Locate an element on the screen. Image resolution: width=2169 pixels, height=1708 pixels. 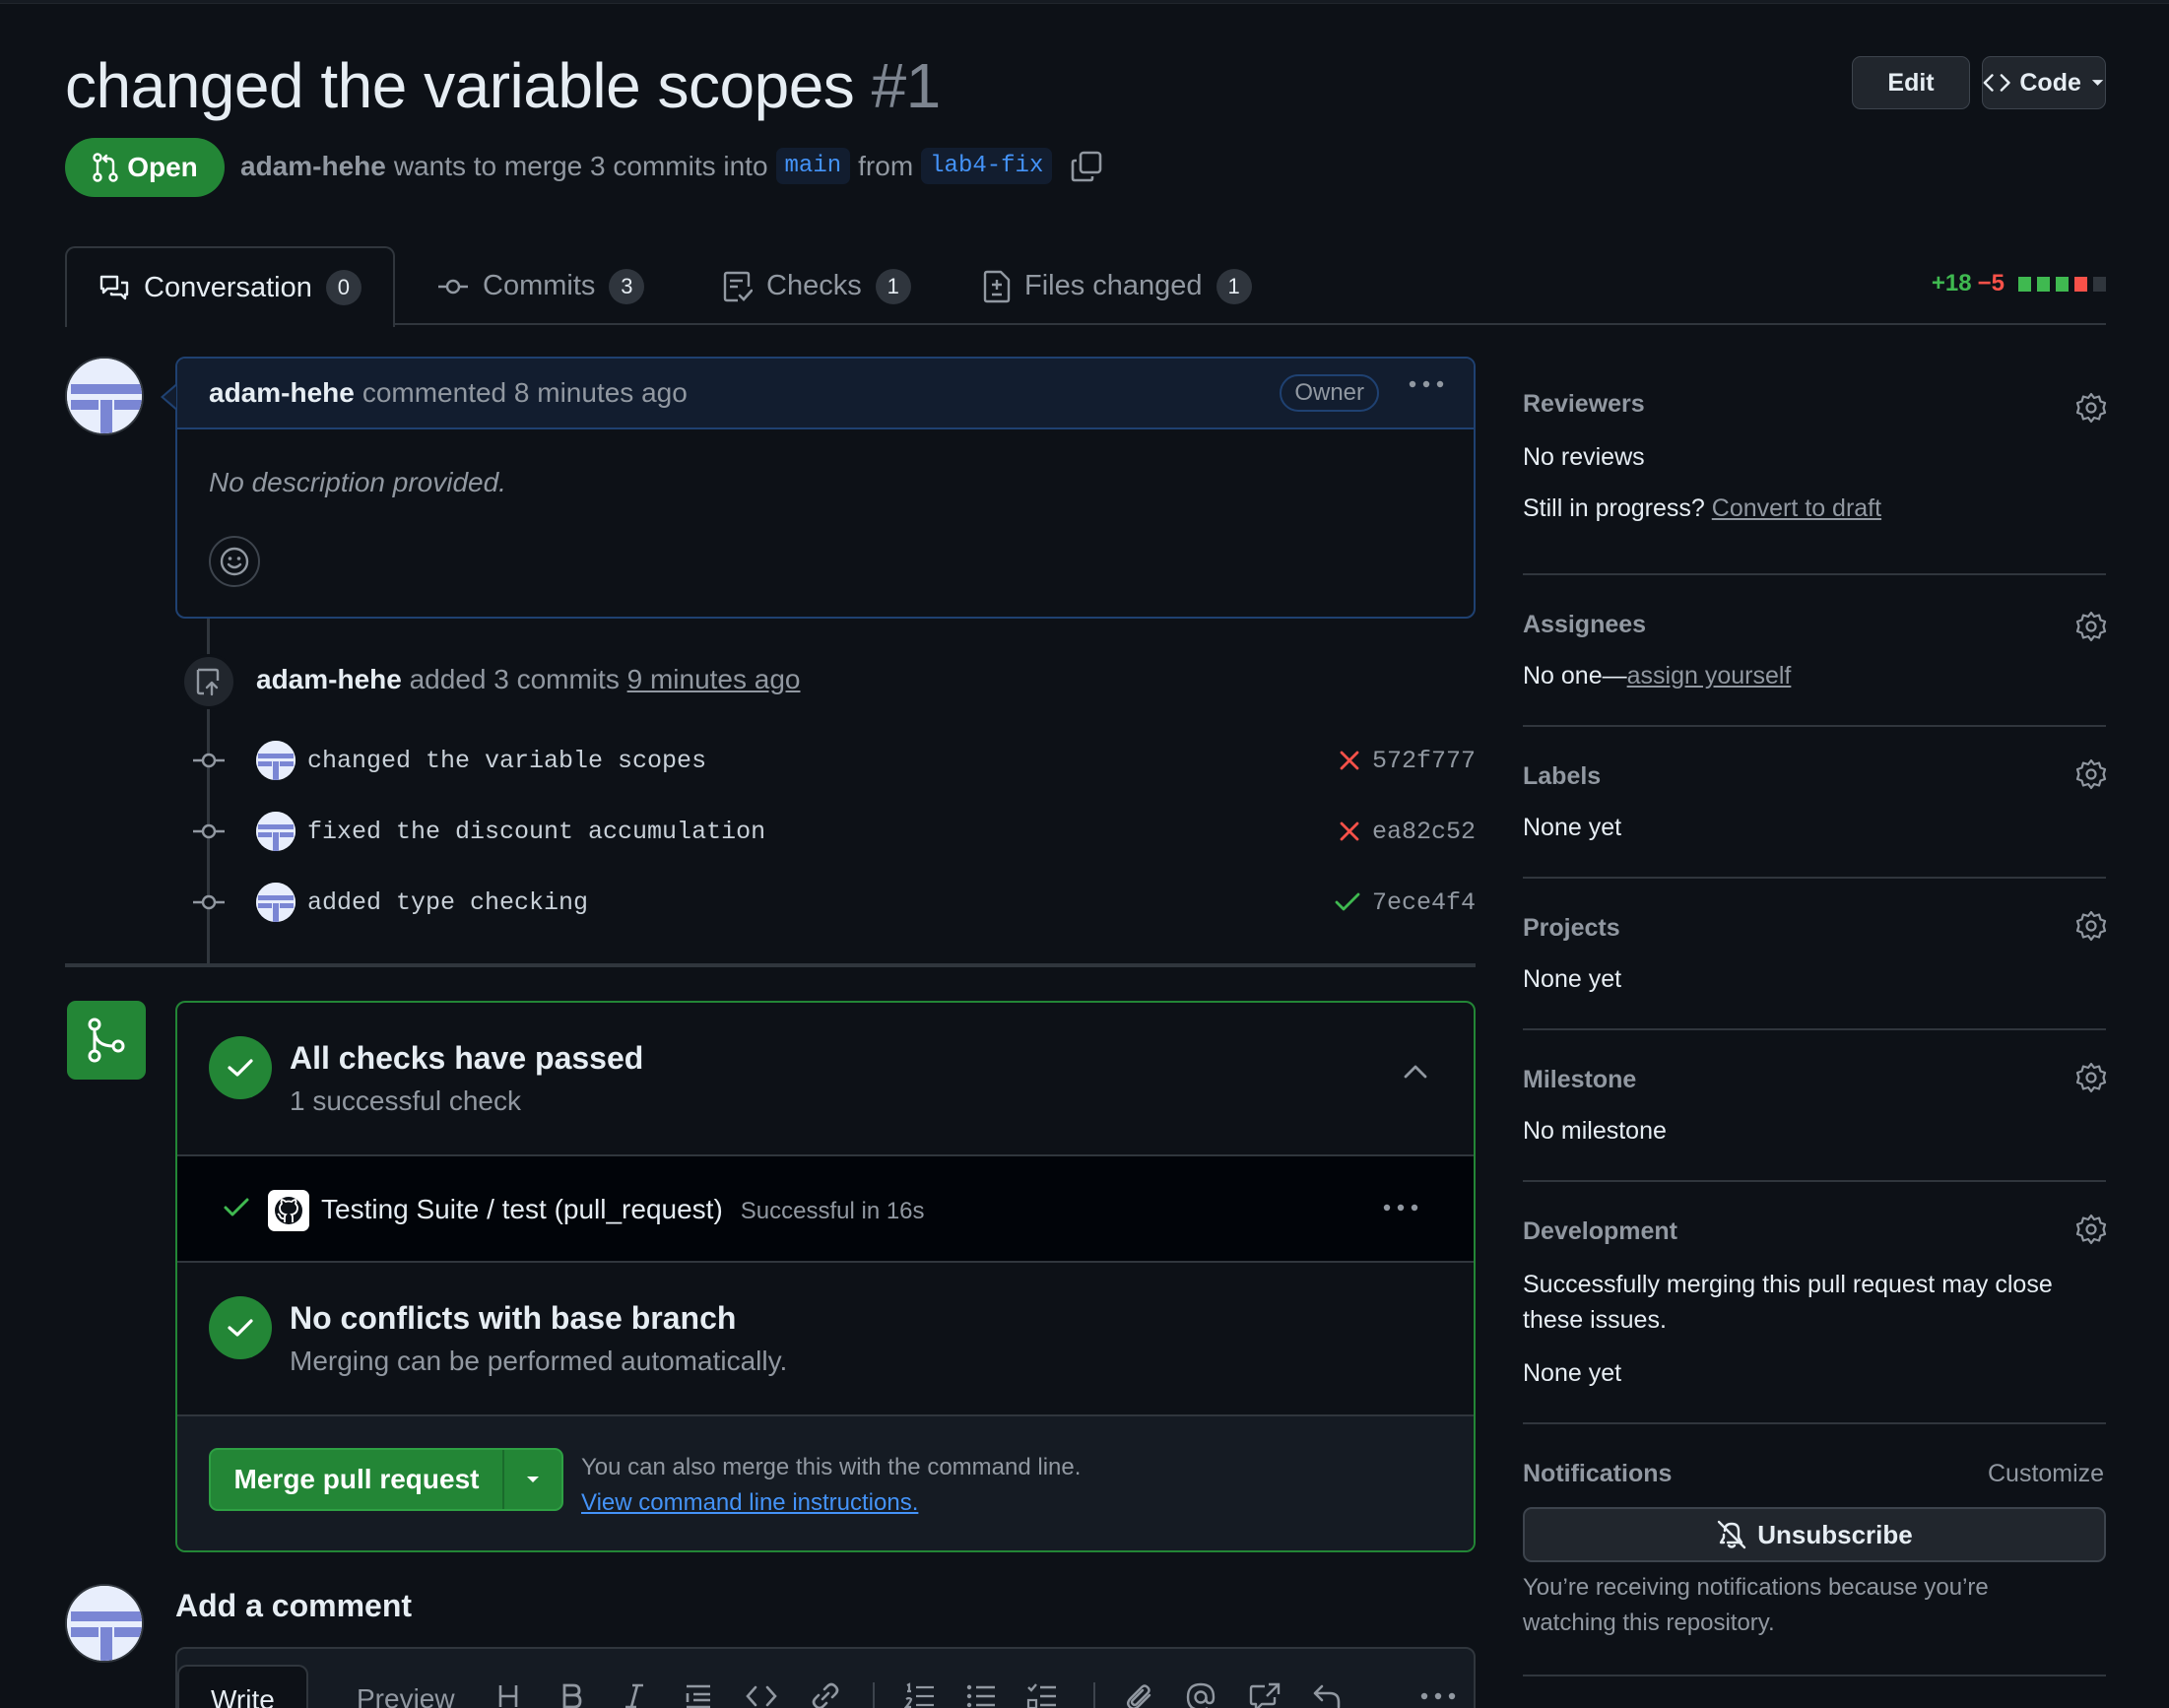
comment-action: commented 8 minutes ago is located at coordinates (525, 393).